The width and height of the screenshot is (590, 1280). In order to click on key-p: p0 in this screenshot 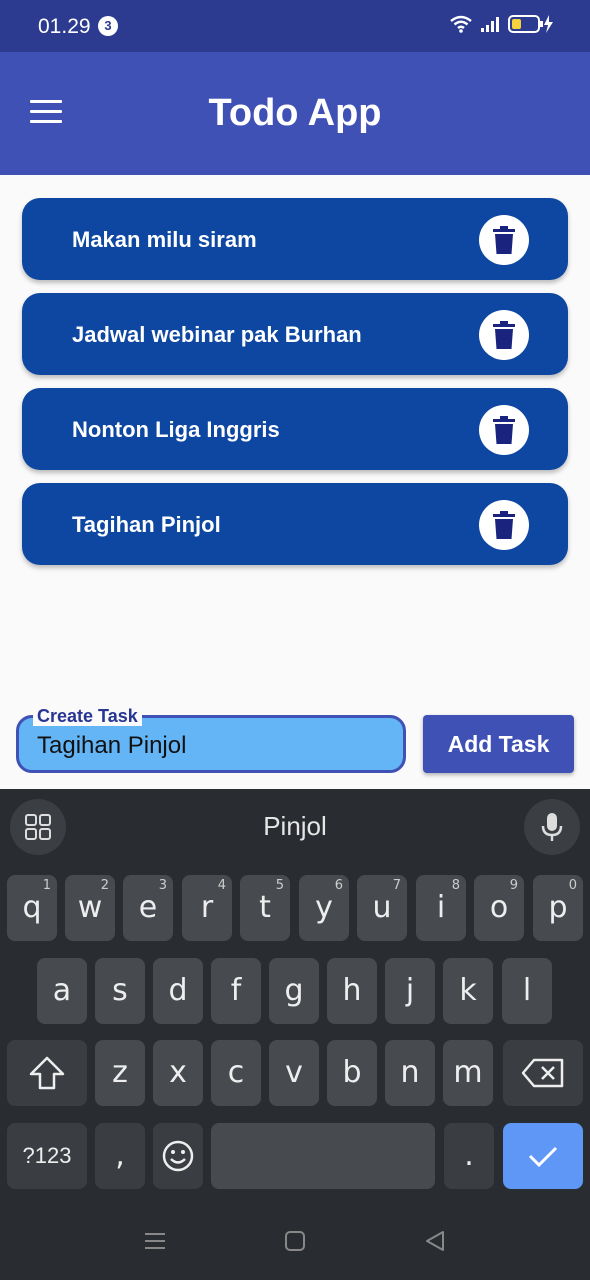, I will do `click(558, 908)`.